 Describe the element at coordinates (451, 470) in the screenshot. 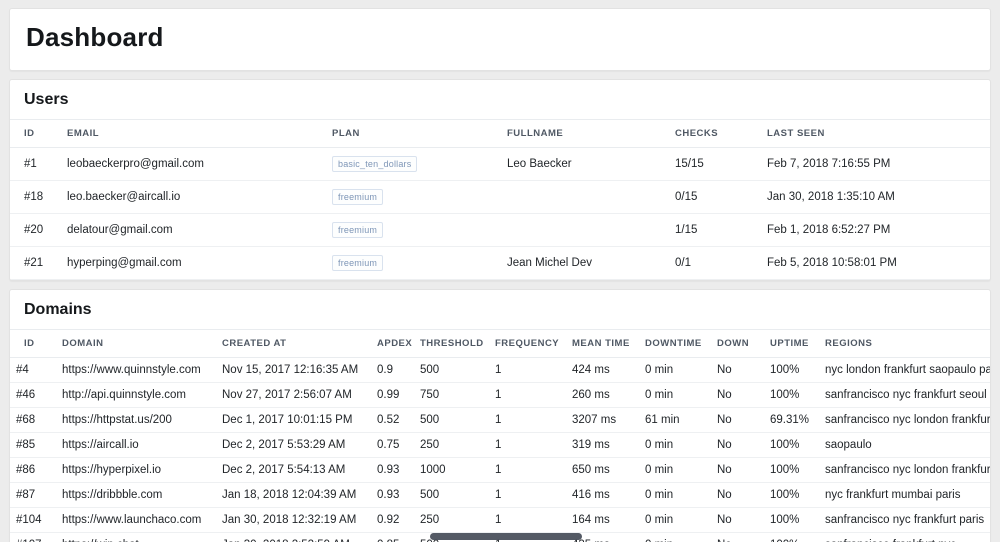

I see `table-cell: 1000` at that location.